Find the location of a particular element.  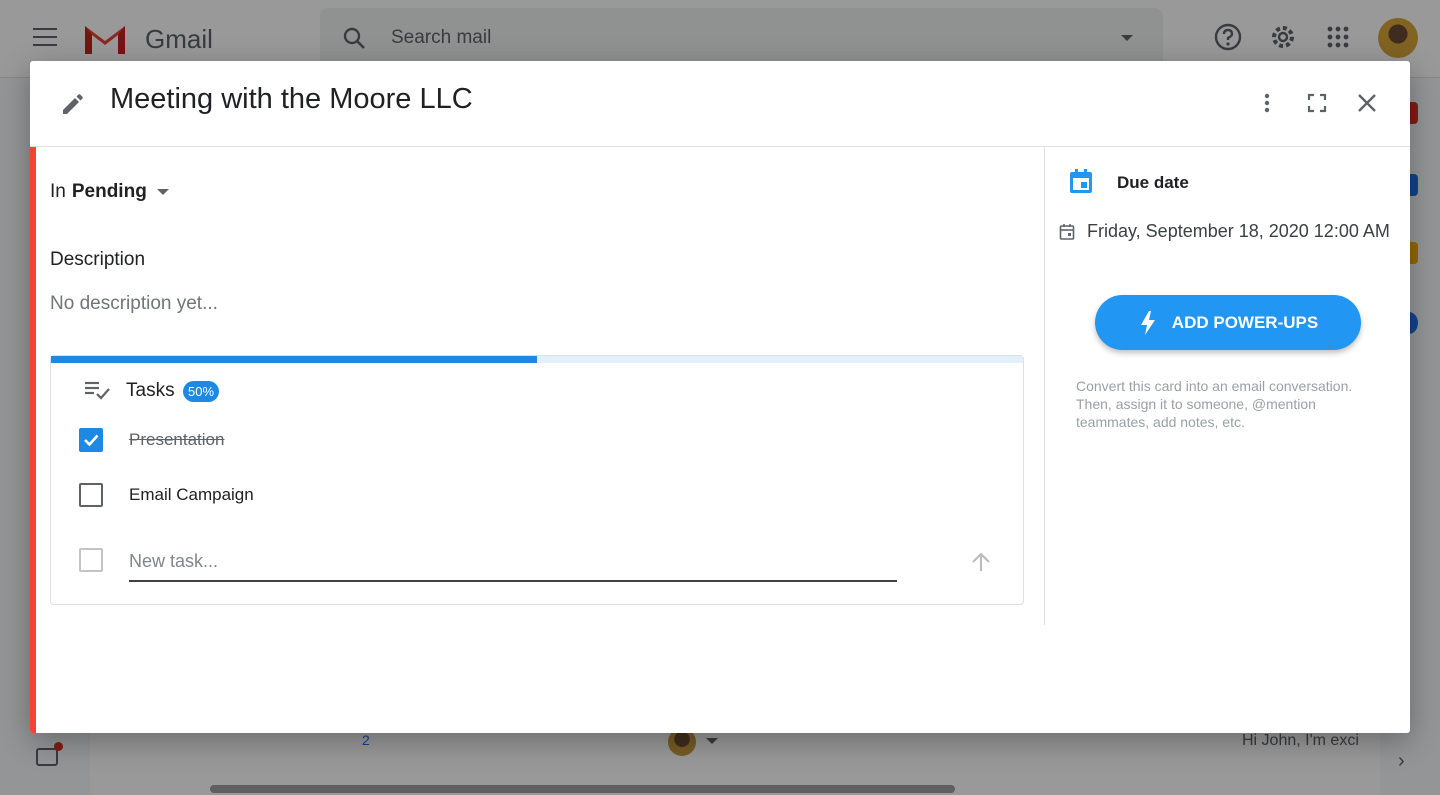

pencil-icon is located at coordinates (73, 104).